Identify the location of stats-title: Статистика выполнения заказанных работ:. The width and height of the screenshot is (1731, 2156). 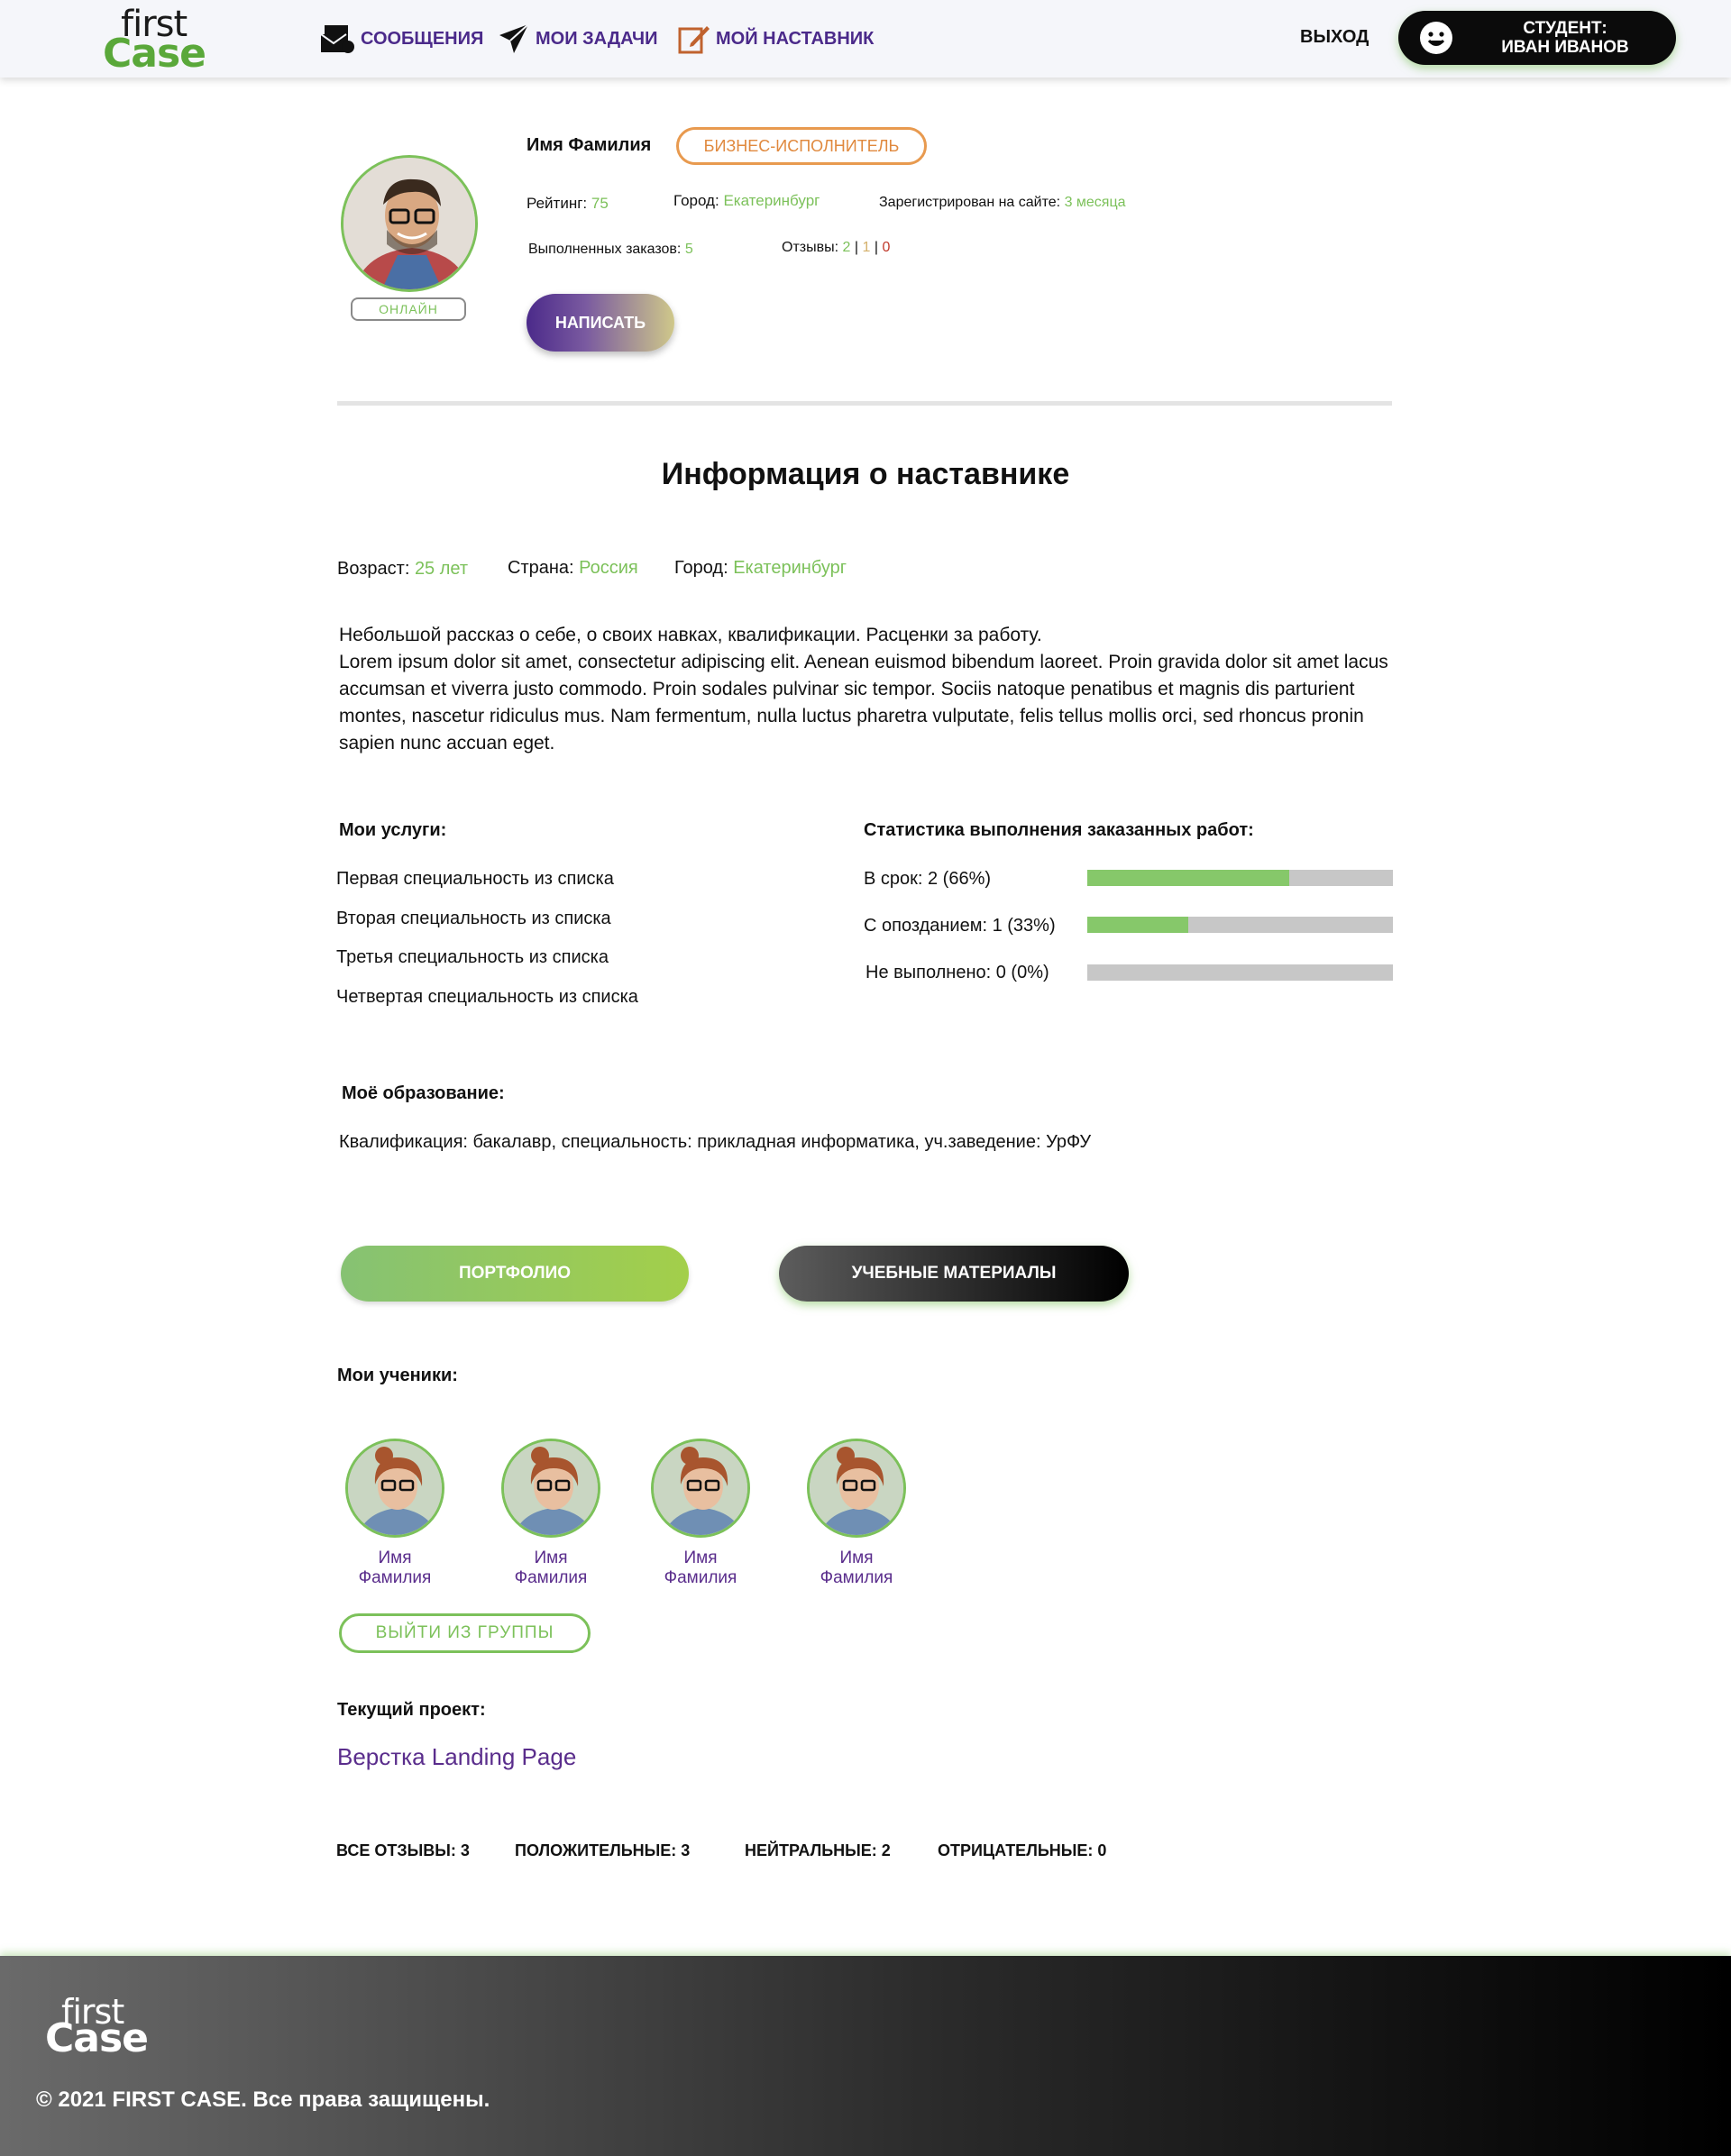
(1059, 830).